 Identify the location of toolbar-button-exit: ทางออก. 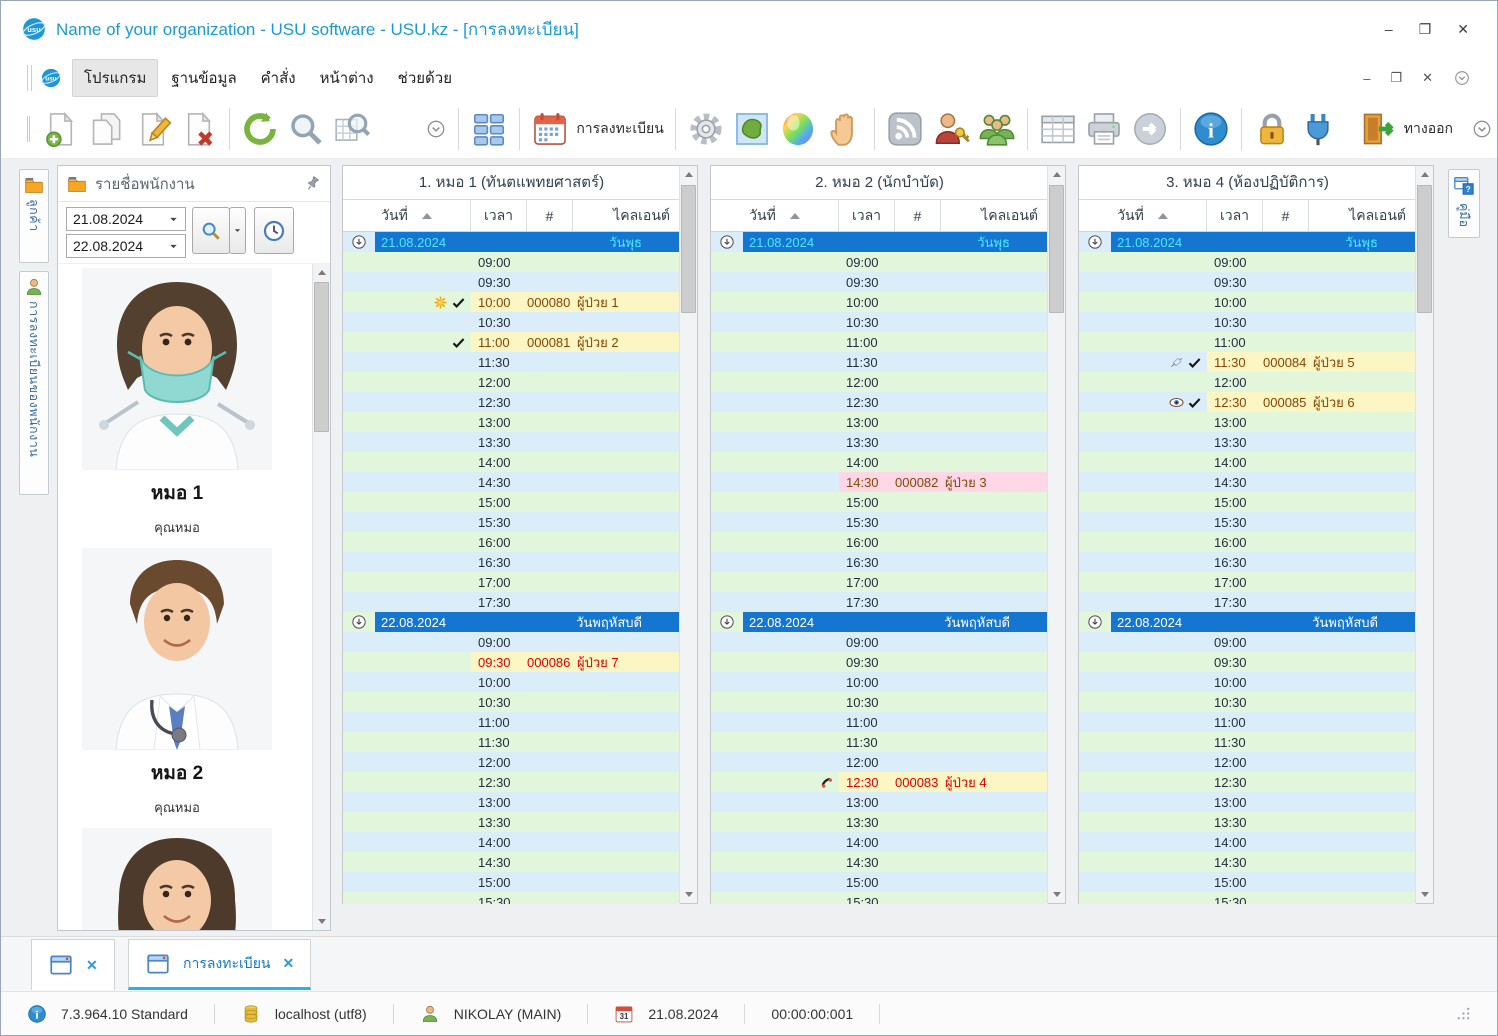
(1406, 129).